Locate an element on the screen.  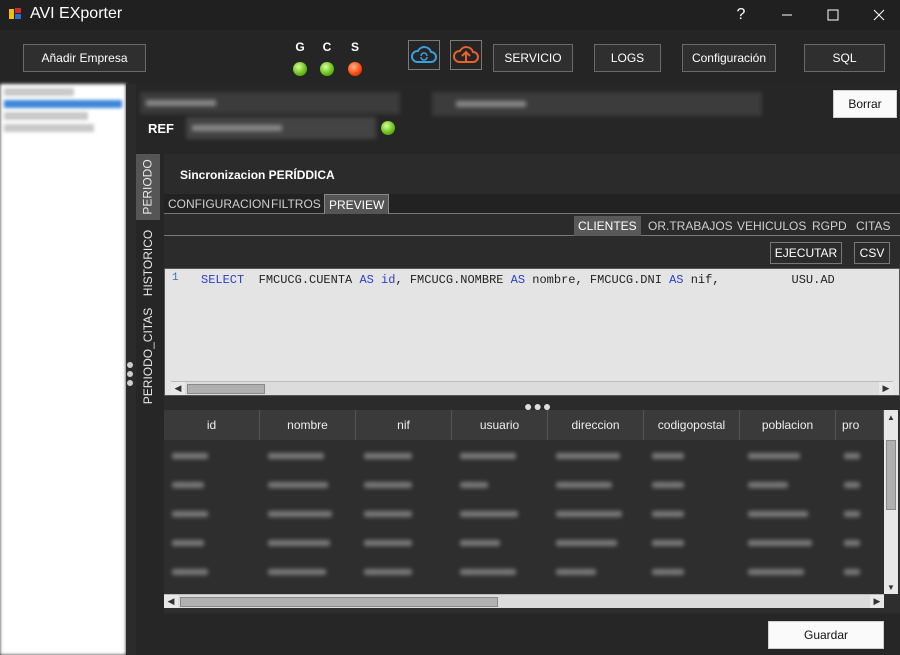
column-header-codigopostal: codigopostal is located at coordinates (692, 425).